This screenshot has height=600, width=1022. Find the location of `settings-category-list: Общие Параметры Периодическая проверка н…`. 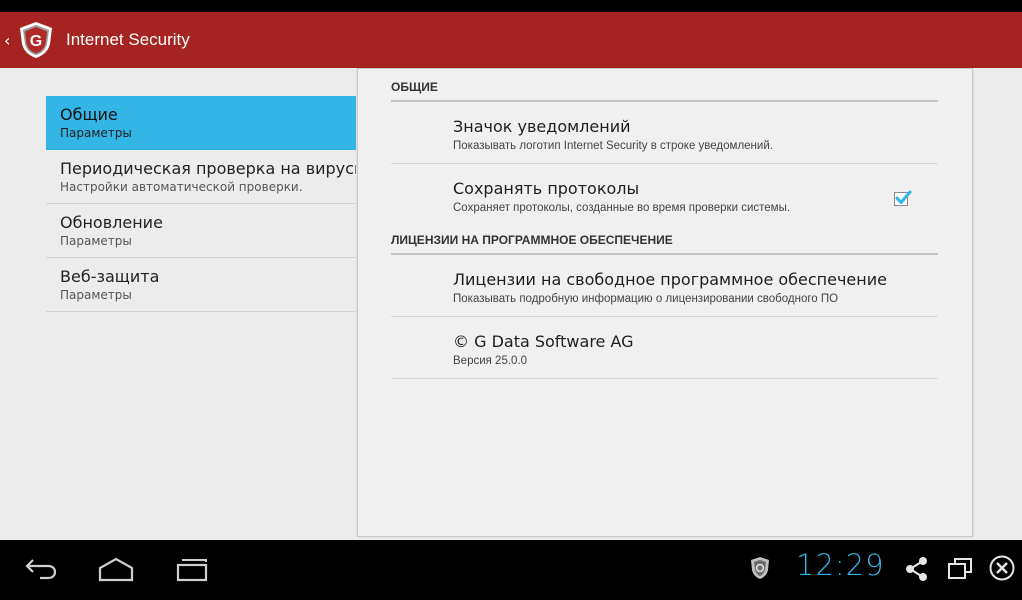

settings-category-list: Общие Параметры Периодическая проверка н… is located at coordinates (201, 204).